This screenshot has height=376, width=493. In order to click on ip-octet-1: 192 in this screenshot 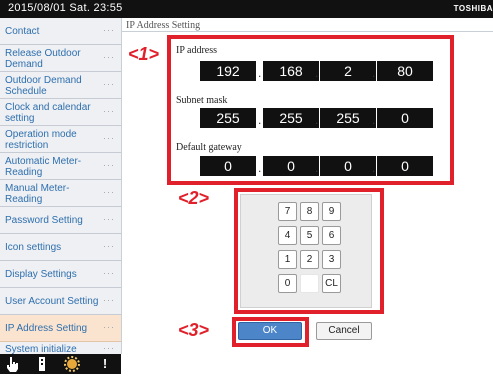, I will do `click(228, 71)`.